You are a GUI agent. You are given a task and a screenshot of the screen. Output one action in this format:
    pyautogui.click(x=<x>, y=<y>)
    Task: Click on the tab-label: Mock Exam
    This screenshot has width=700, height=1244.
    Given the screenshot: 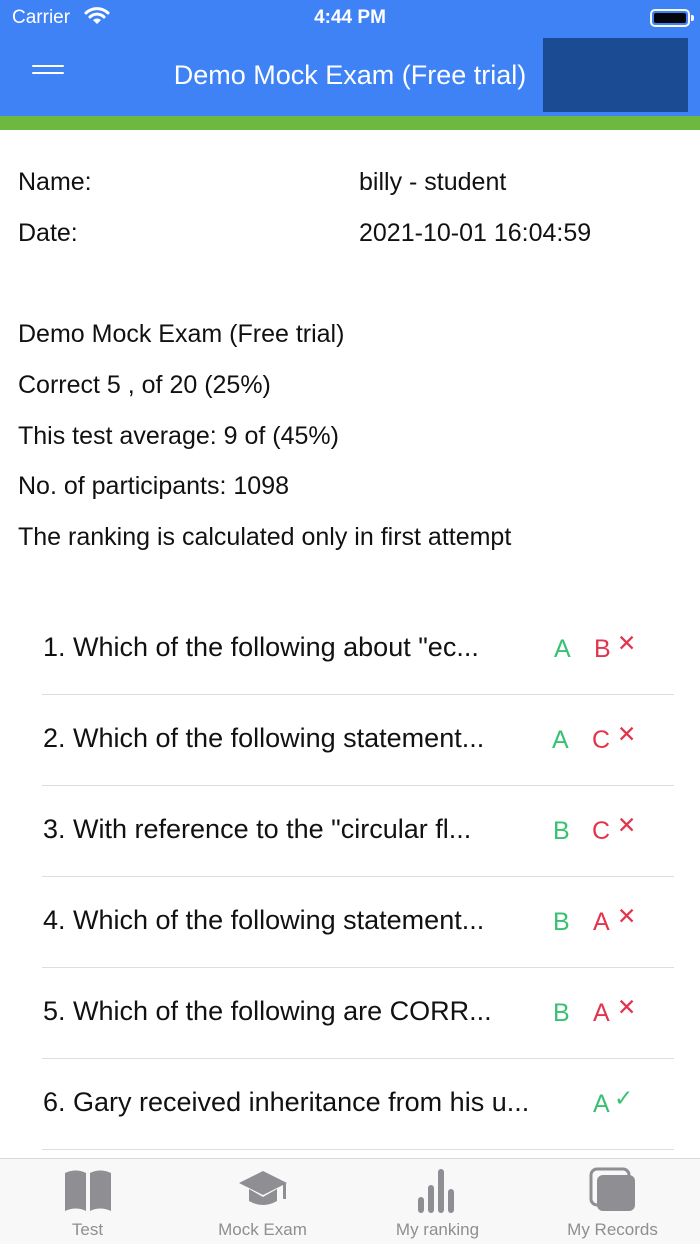 What is the action you would take?
    pyautogui.click(x=262, y=1229)
    